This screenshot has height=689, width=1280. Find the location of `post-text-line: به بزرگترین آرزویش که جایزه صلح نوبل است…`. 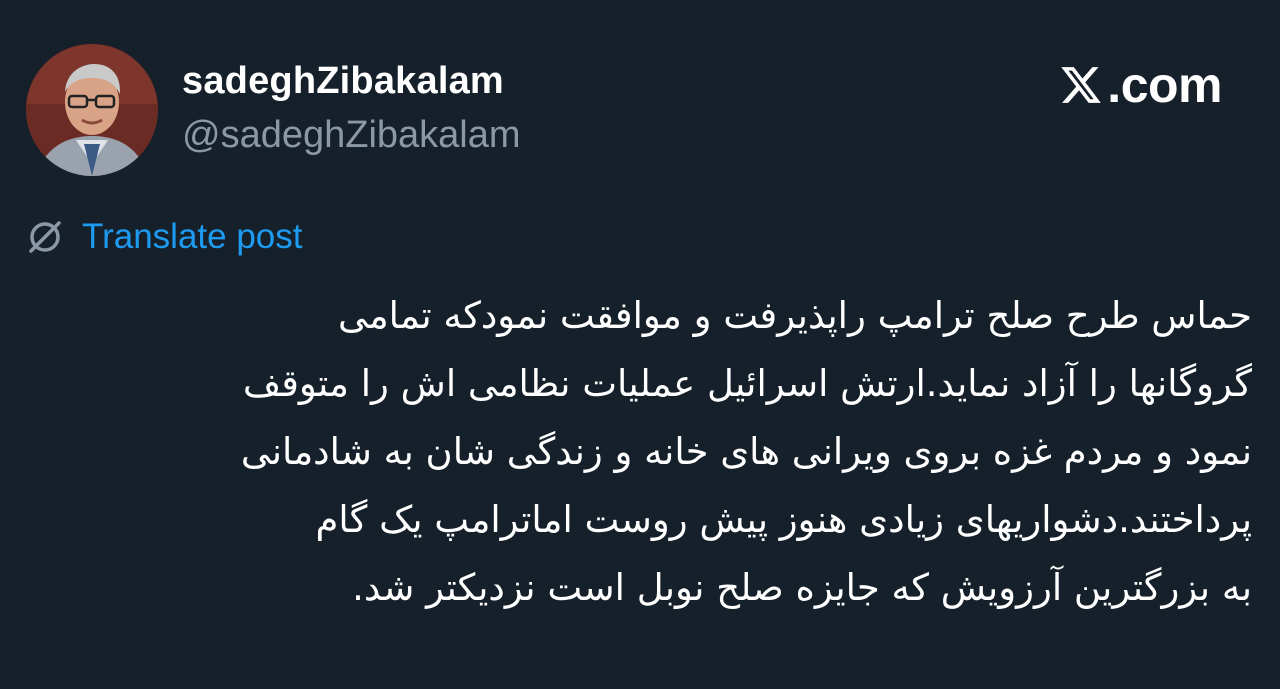

post-text-line: به بزرگترین آرزویش که جایزه صلح نوبل است… is located at coordinates (802, 587).